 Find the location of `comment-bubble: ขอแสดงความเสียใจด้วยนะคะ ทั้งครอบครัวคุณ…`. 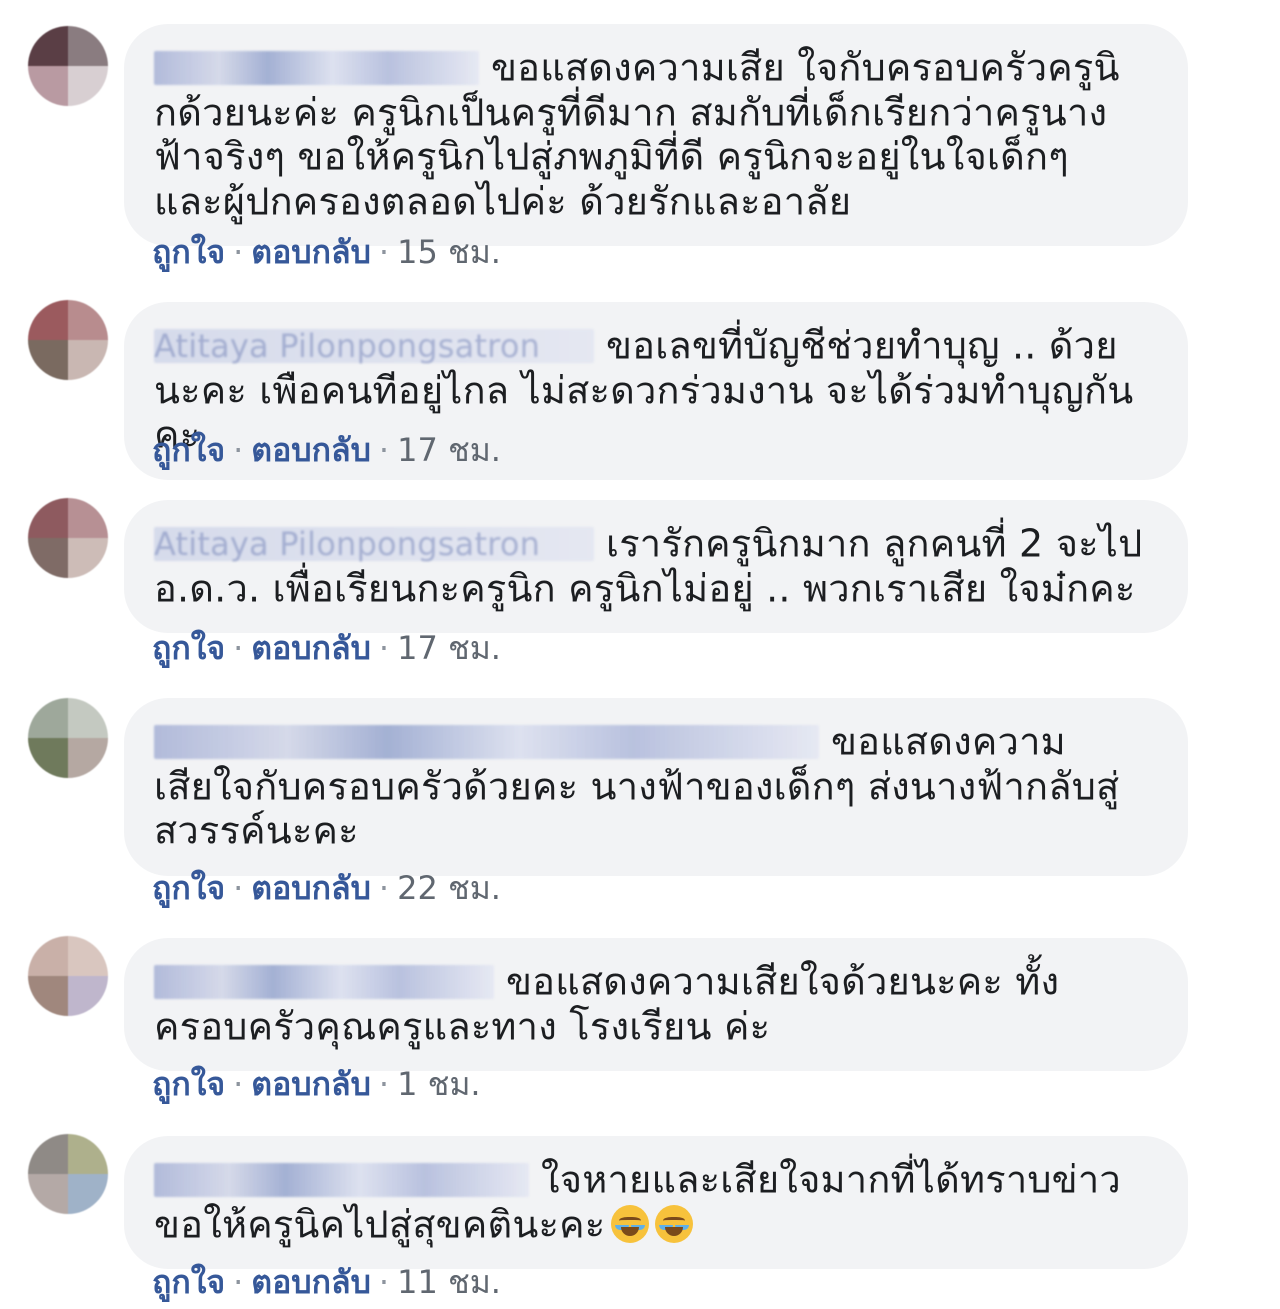

comment-bubble: ขอแสดงความเสียใจด้วยนะคะ ทั้งครอบครัวคุณ… is located at coordinates (656, 1004).